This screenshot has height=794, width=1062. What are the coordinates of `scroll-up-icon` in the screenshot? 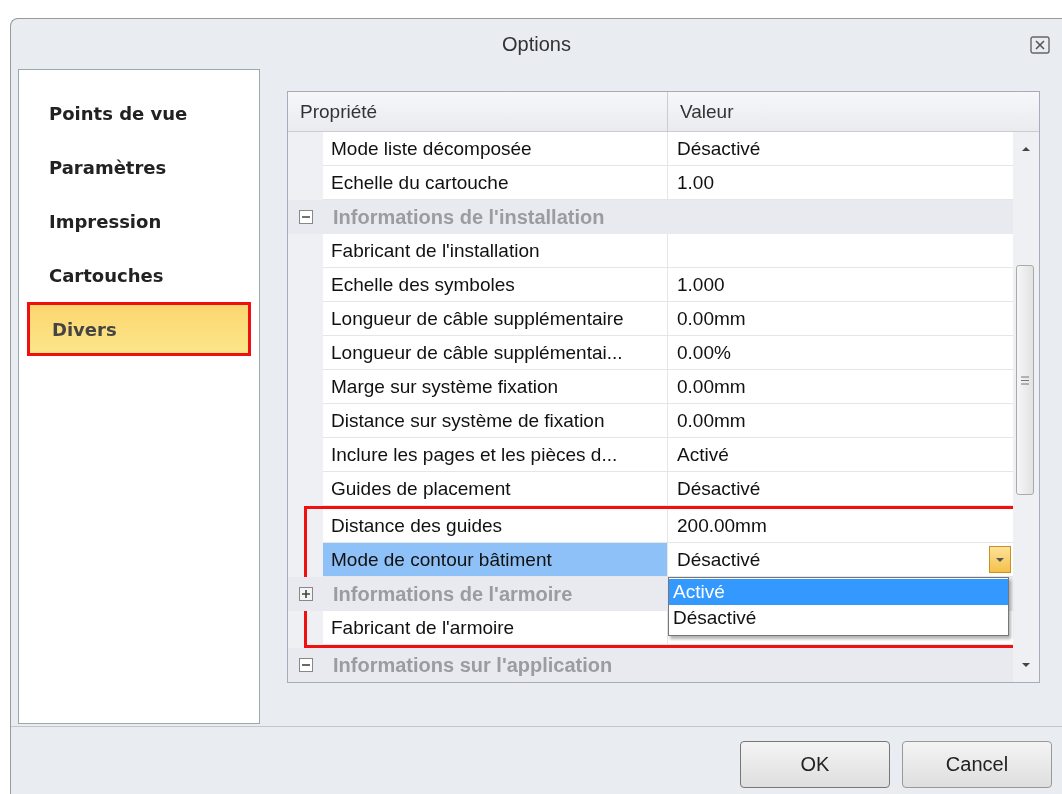 It's located at (1026, 149).